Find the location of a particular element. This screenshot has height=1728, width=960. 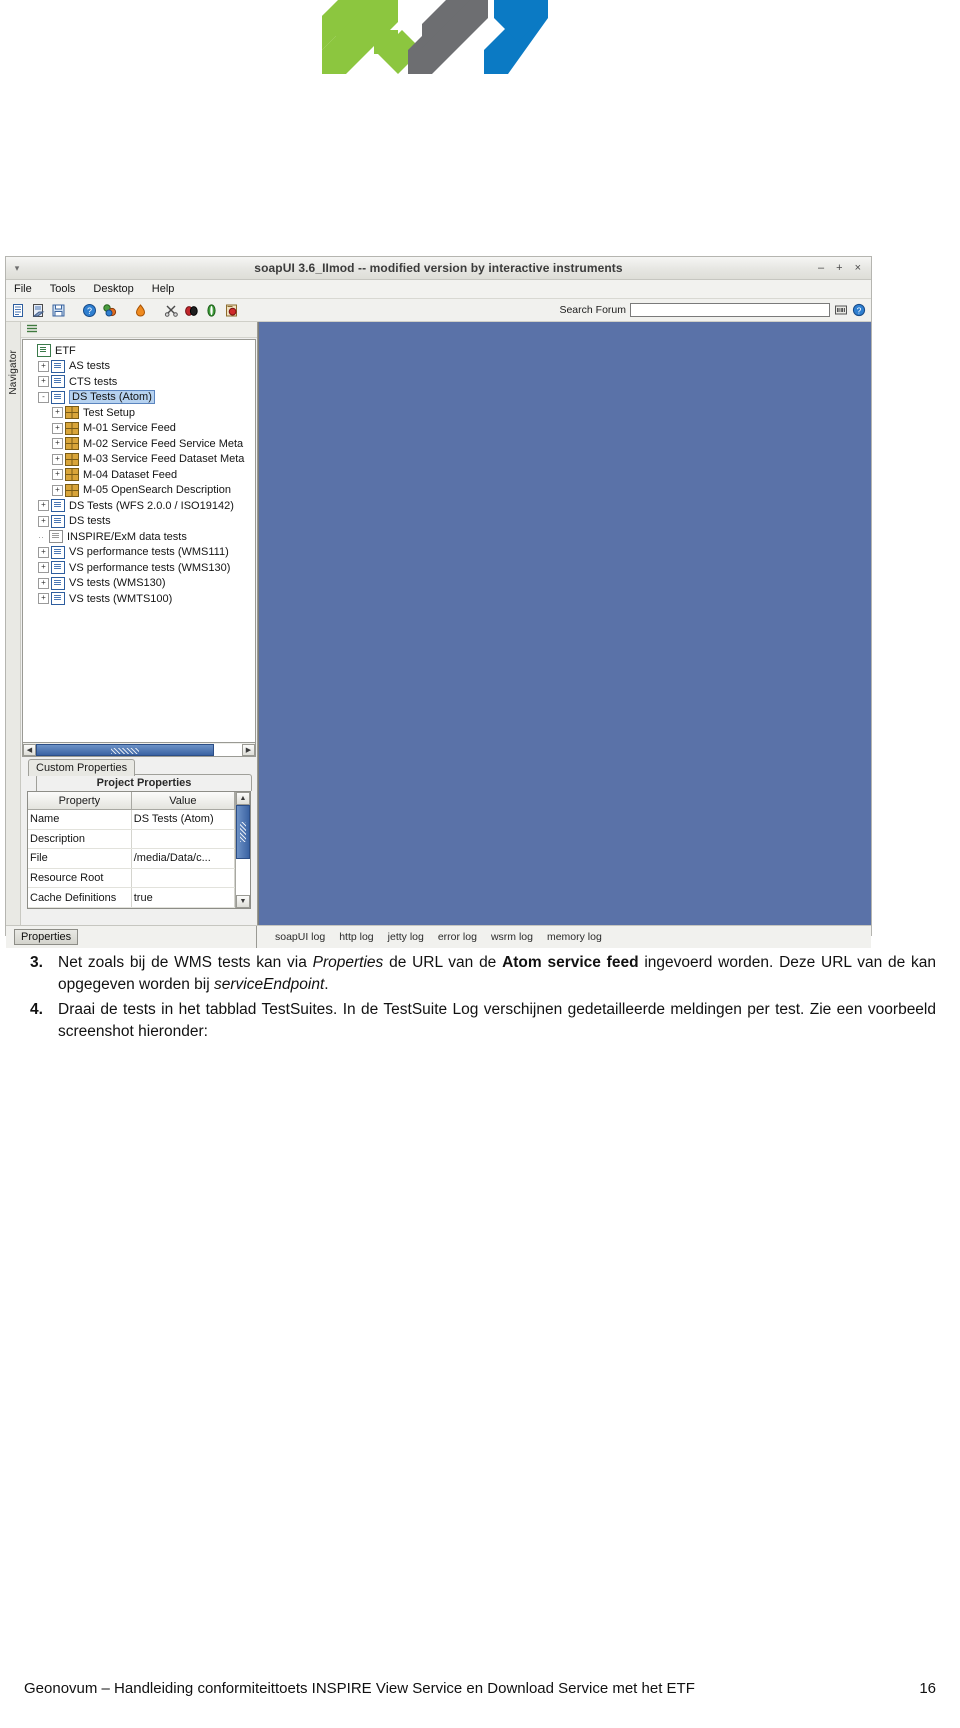

menu-desktop: Desktop is located at coordinates (113, 289).